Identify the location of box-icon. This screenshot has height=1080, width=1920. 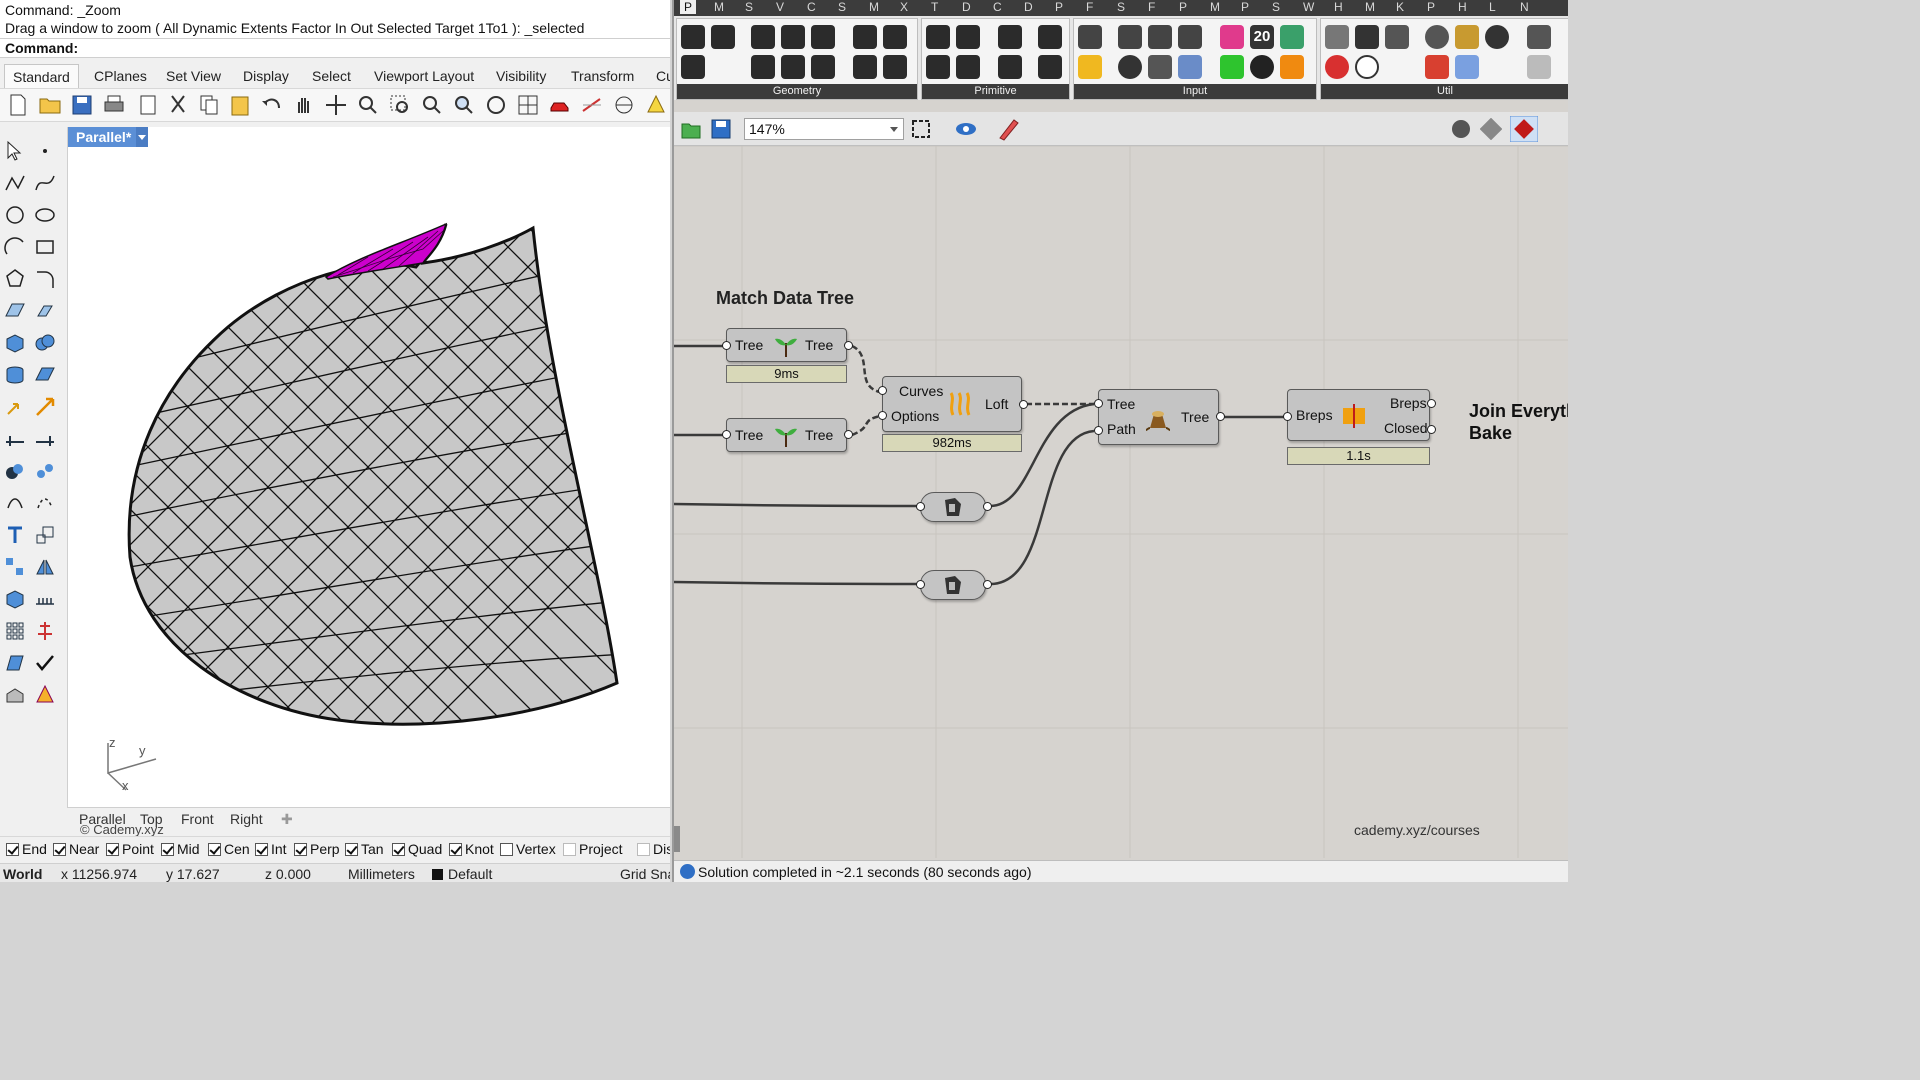
(15, 343).